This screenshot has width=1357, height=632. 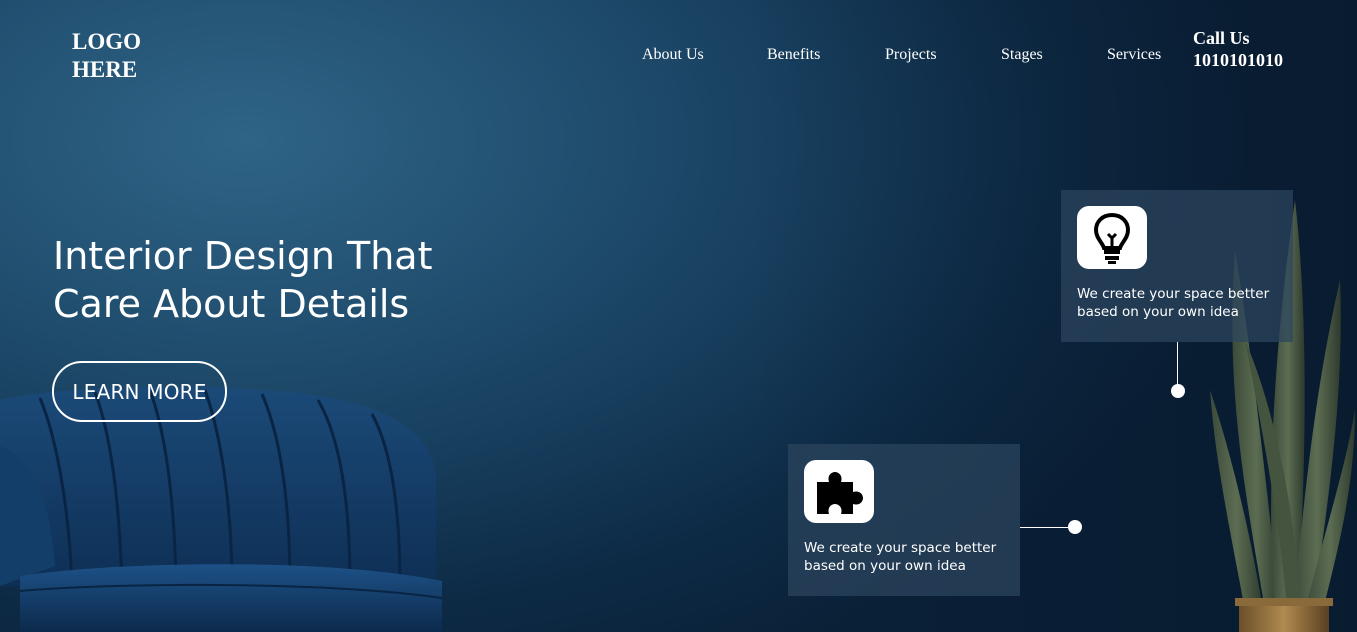 I want to click on nav-benefits: Benefits, so click(x=793, y=55).